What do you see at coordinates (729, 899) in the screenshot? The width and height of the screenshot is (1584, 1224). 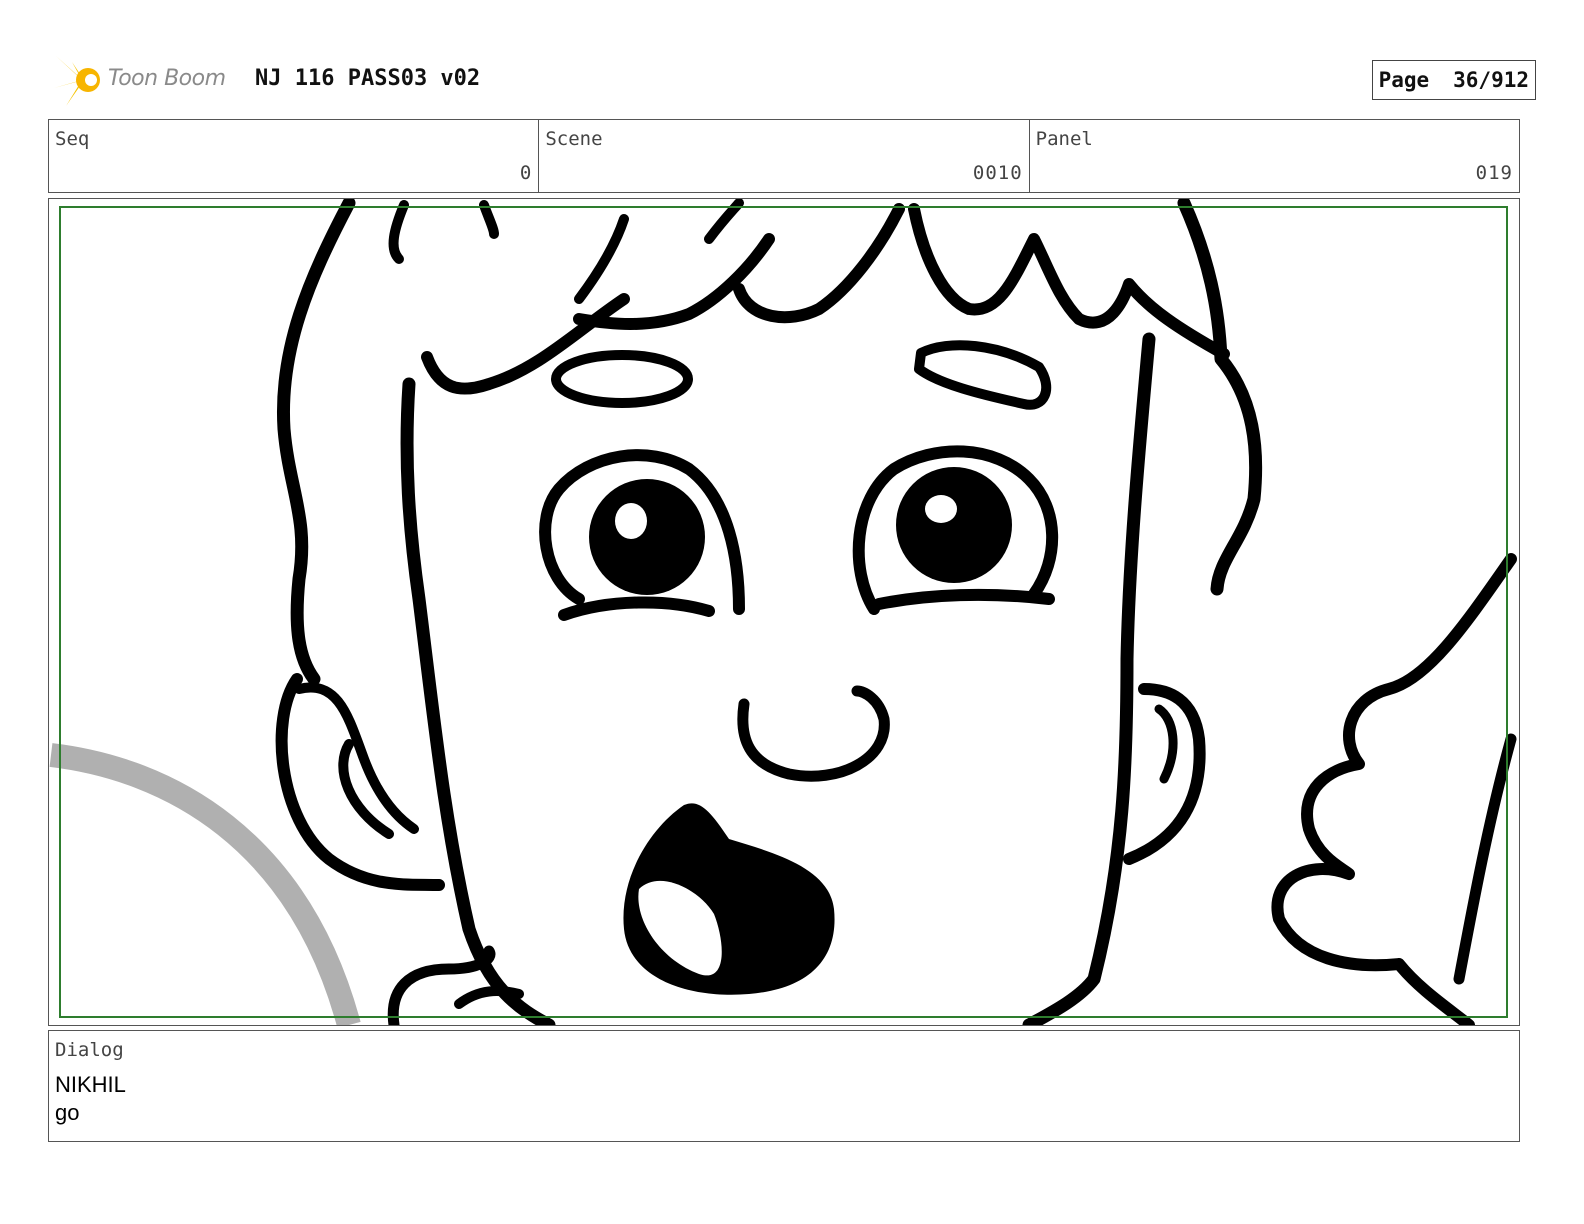 I see `open-mouth` at bounding box center [729, 899].